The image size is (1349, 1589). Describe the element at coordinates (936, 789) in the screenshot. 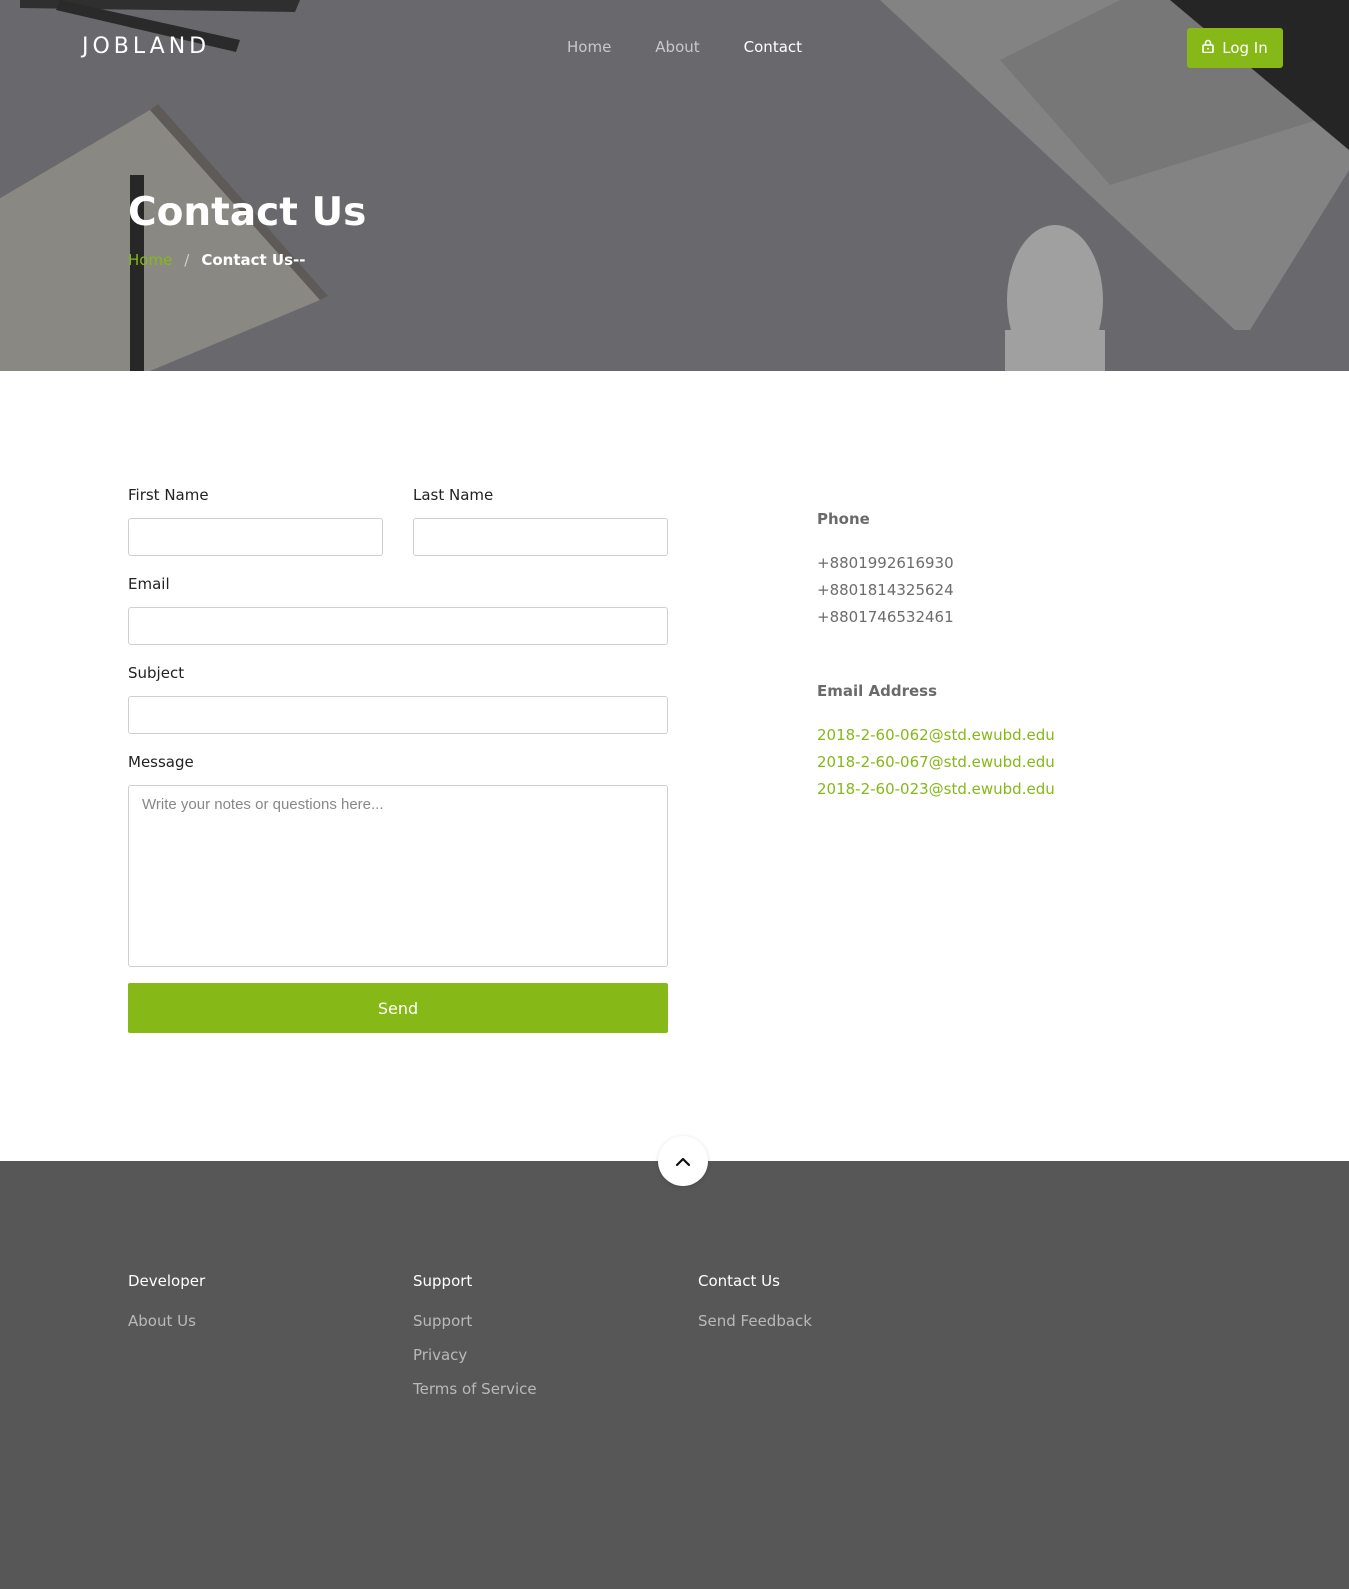

I see `email-link: 2018-2-60-023@std.ewubd.edu` at that location.